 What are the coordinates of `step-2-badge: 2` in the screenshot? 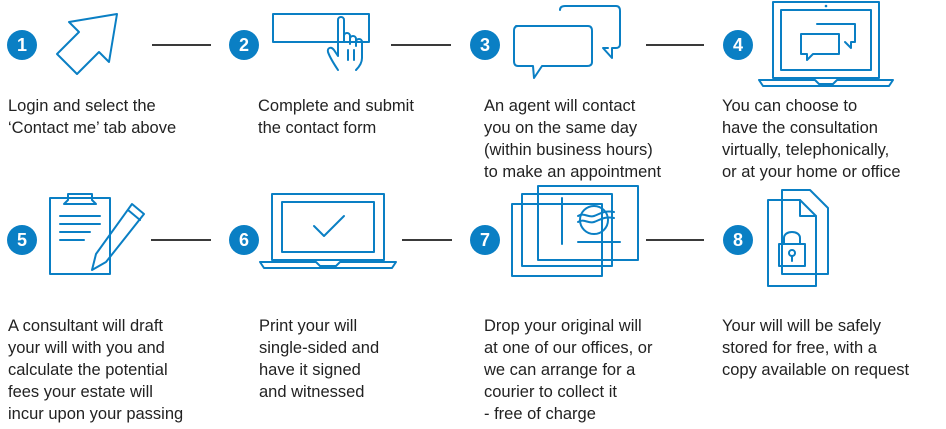 It's located at (244, 45).